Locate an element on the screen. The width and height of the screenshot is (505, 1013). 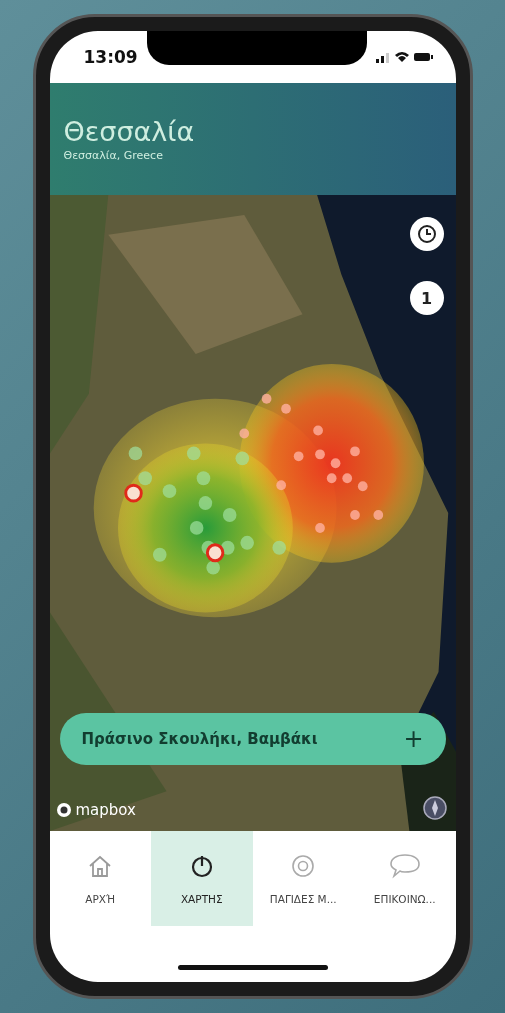
compass-icon is located at coordinates (434, 808).